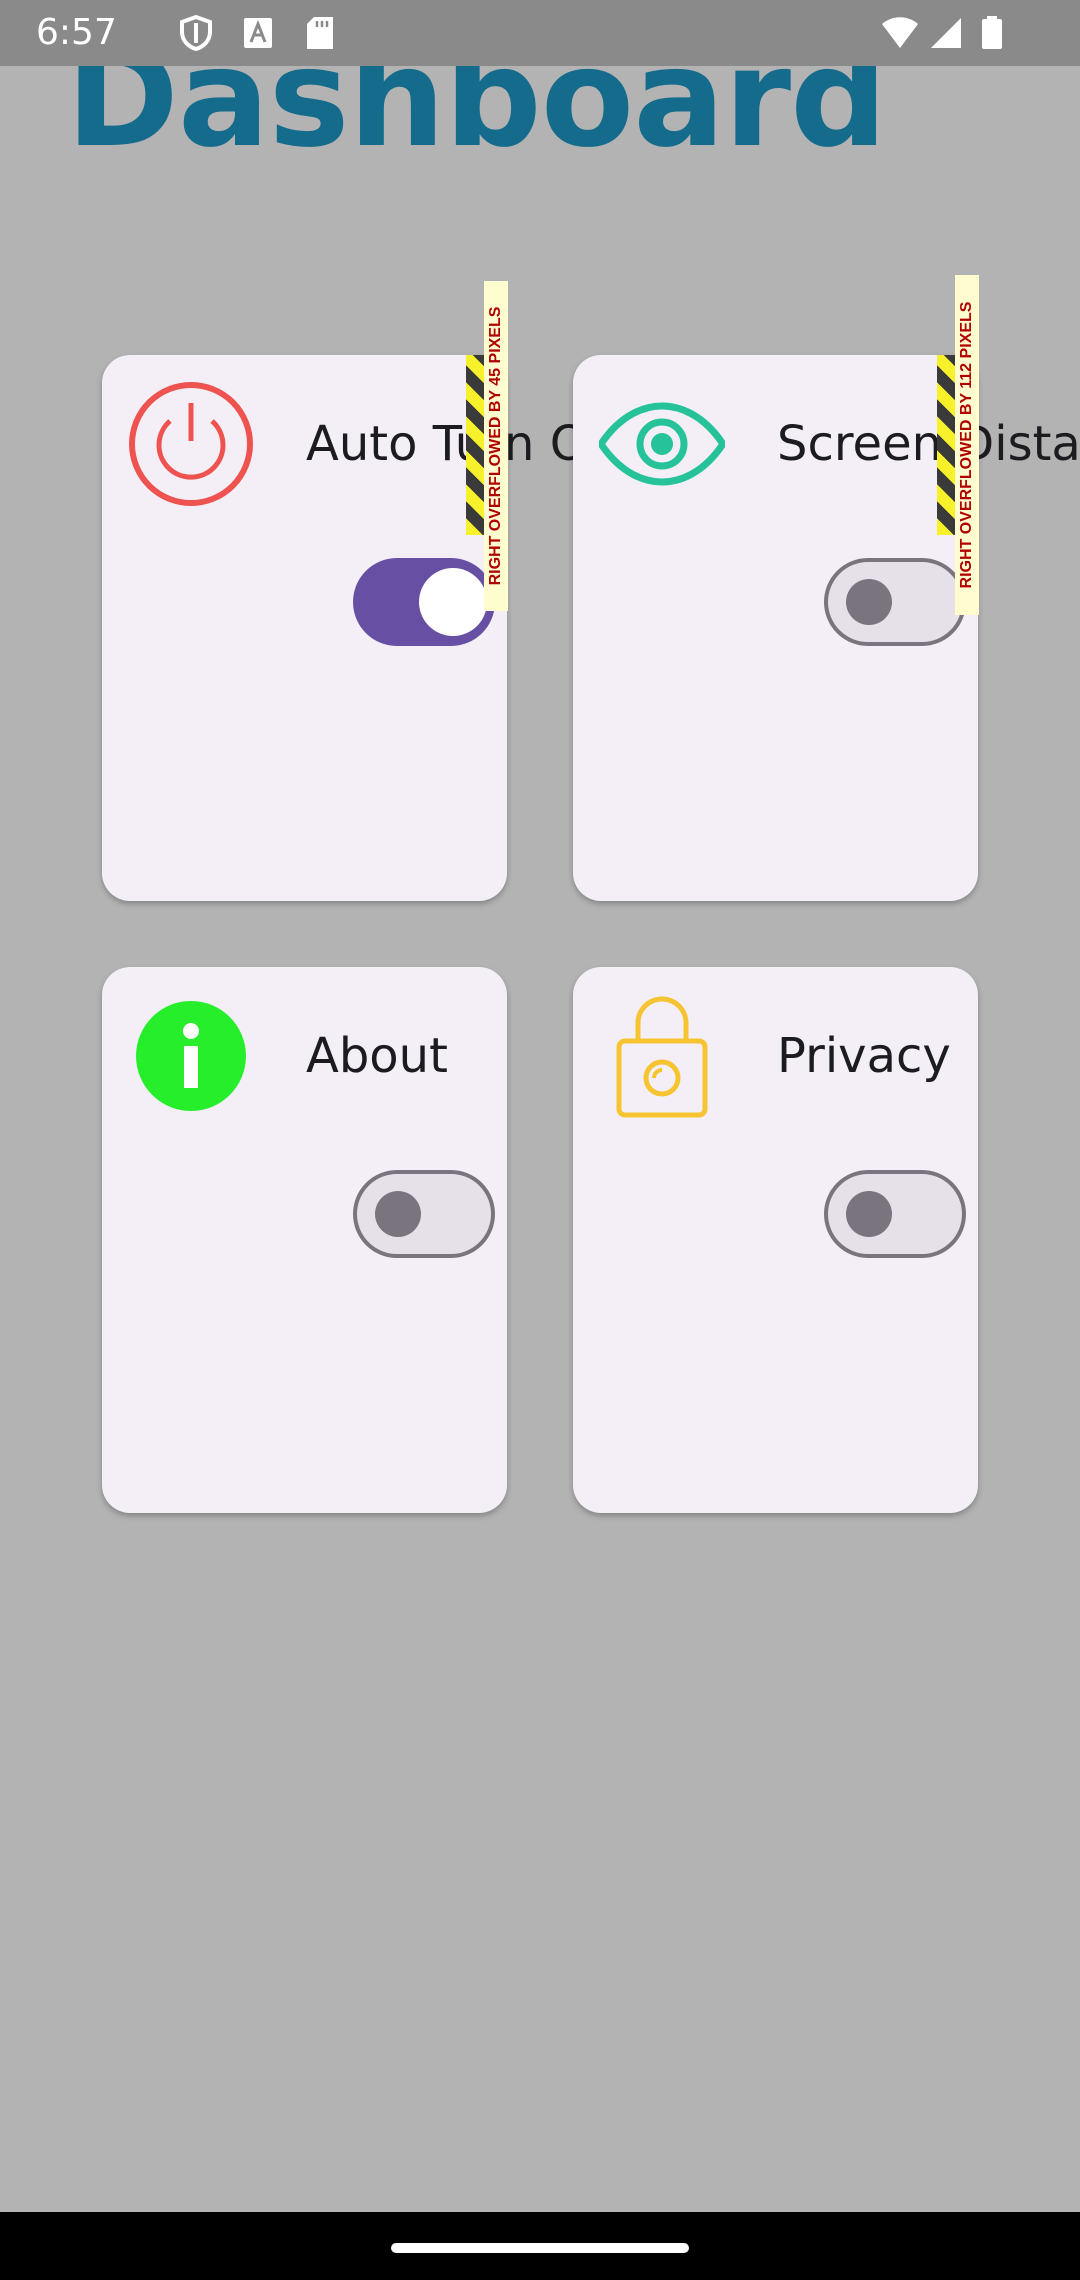  What do you see at coordinates (540, 33) in the screenshot?
I see `status-bar: 6:57` at bounding box center [540, 33].